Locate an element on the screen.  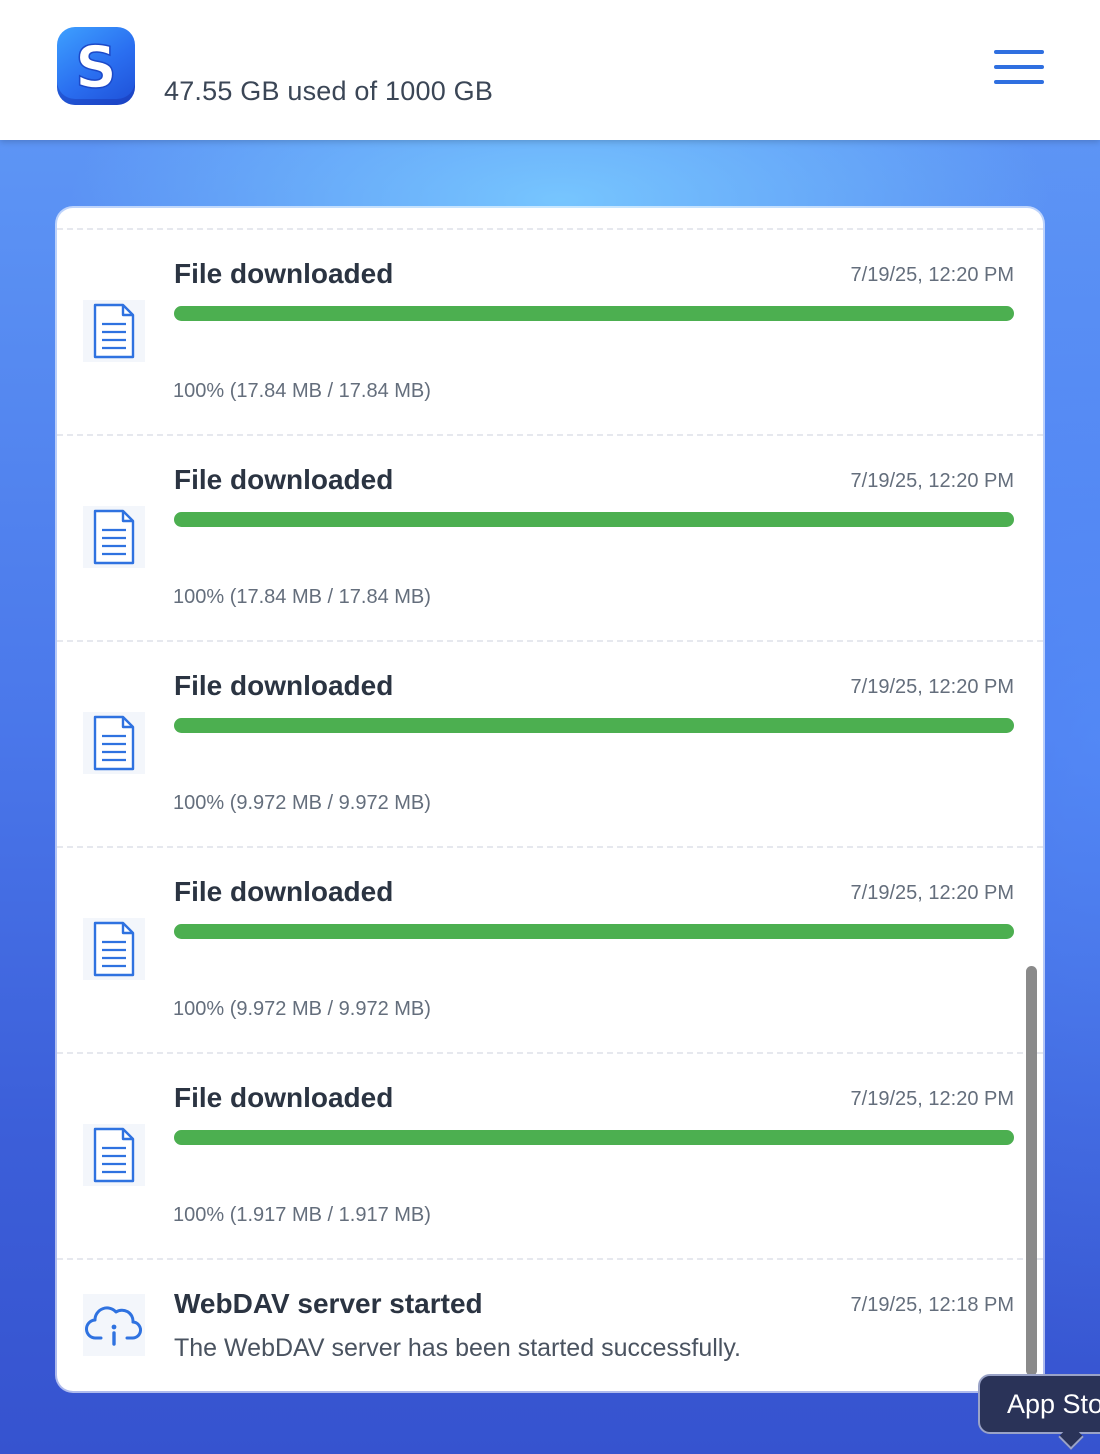
activity-timestamp: 7/19/25, 12:18 PM is located at coordinates (932, 1305).